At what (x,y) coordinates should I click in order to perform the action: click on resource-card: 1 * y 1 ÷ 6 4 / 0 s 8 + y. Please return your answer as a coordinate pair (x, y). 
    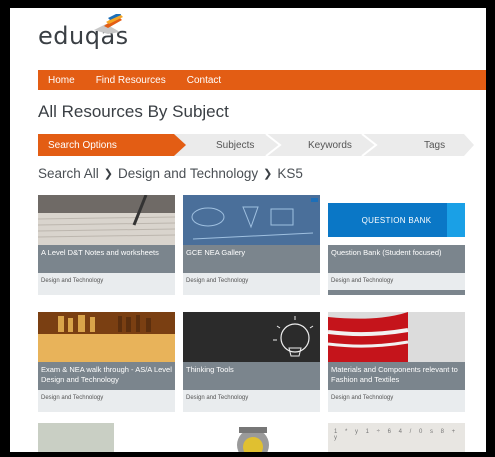
    Looking at the image, I should click on (396, 437).